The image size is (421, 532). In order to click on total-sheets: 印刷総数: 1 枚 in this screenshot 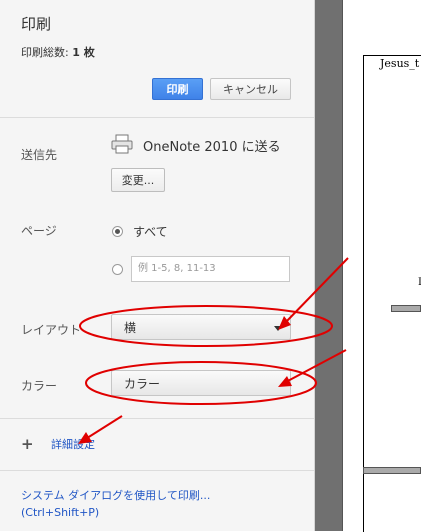, I will do `click(58, 52)`.